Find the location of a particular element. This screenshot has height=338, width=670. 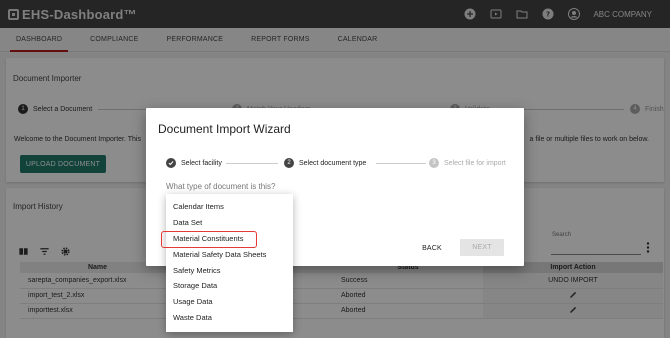

wizard-step-document-type: 2 Select document type is located at coordinates (325, 163).